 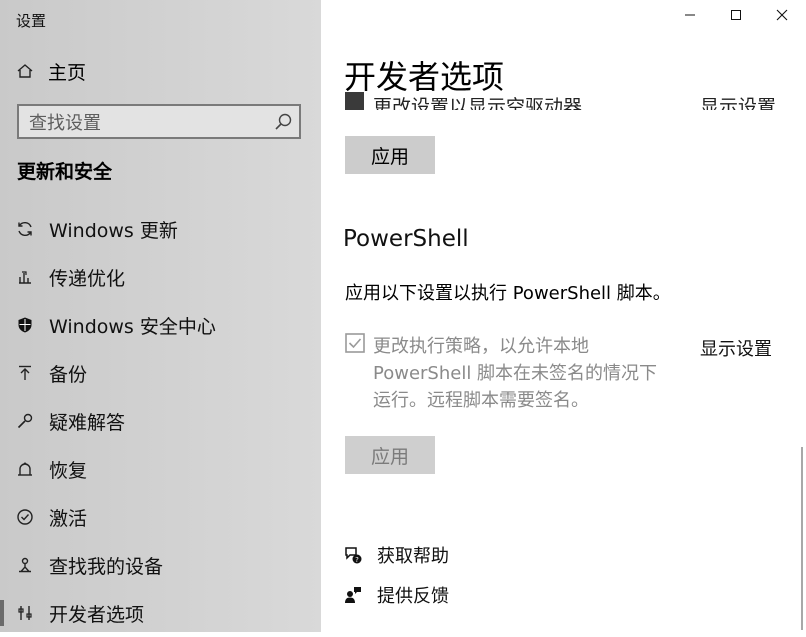 What do you see at coordinates (390, 155) in the screenshot?
I see `apply-button: 应用` at bounding box center [390, 155].